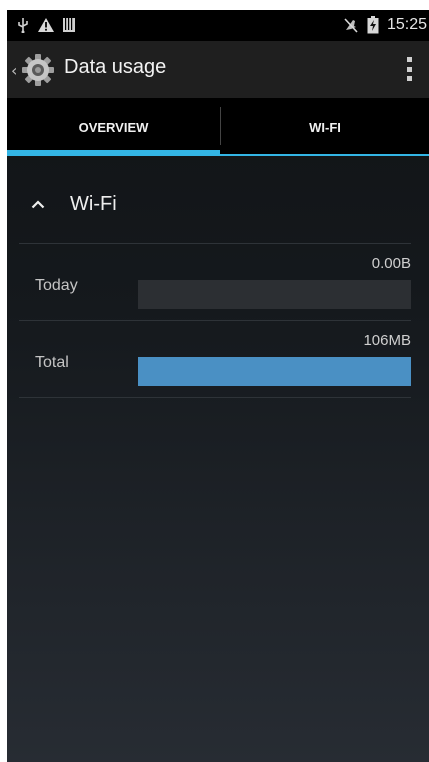  What do you see at coordinates (385, 25) in the screenshot?
I see `status-right-icons: 15:25` at bounding box center [385, 25].